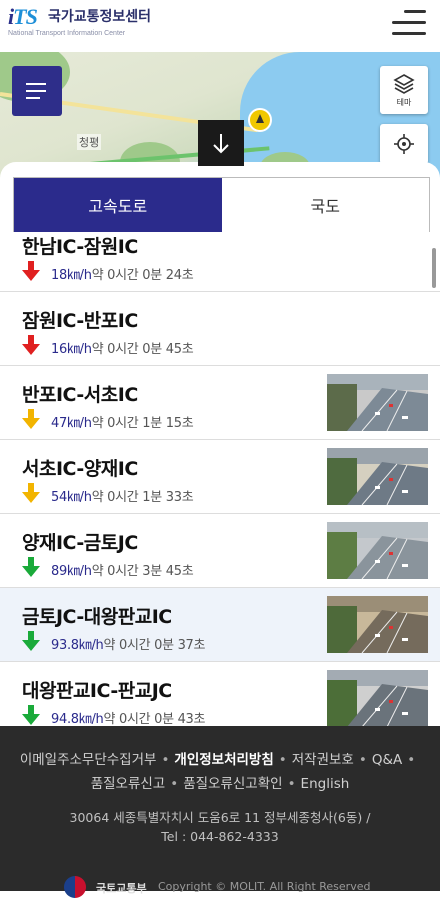  What do you see at coordinates (404, 84) in the screenshot?
I see `layers-icon` at bounding box center [404, 84].